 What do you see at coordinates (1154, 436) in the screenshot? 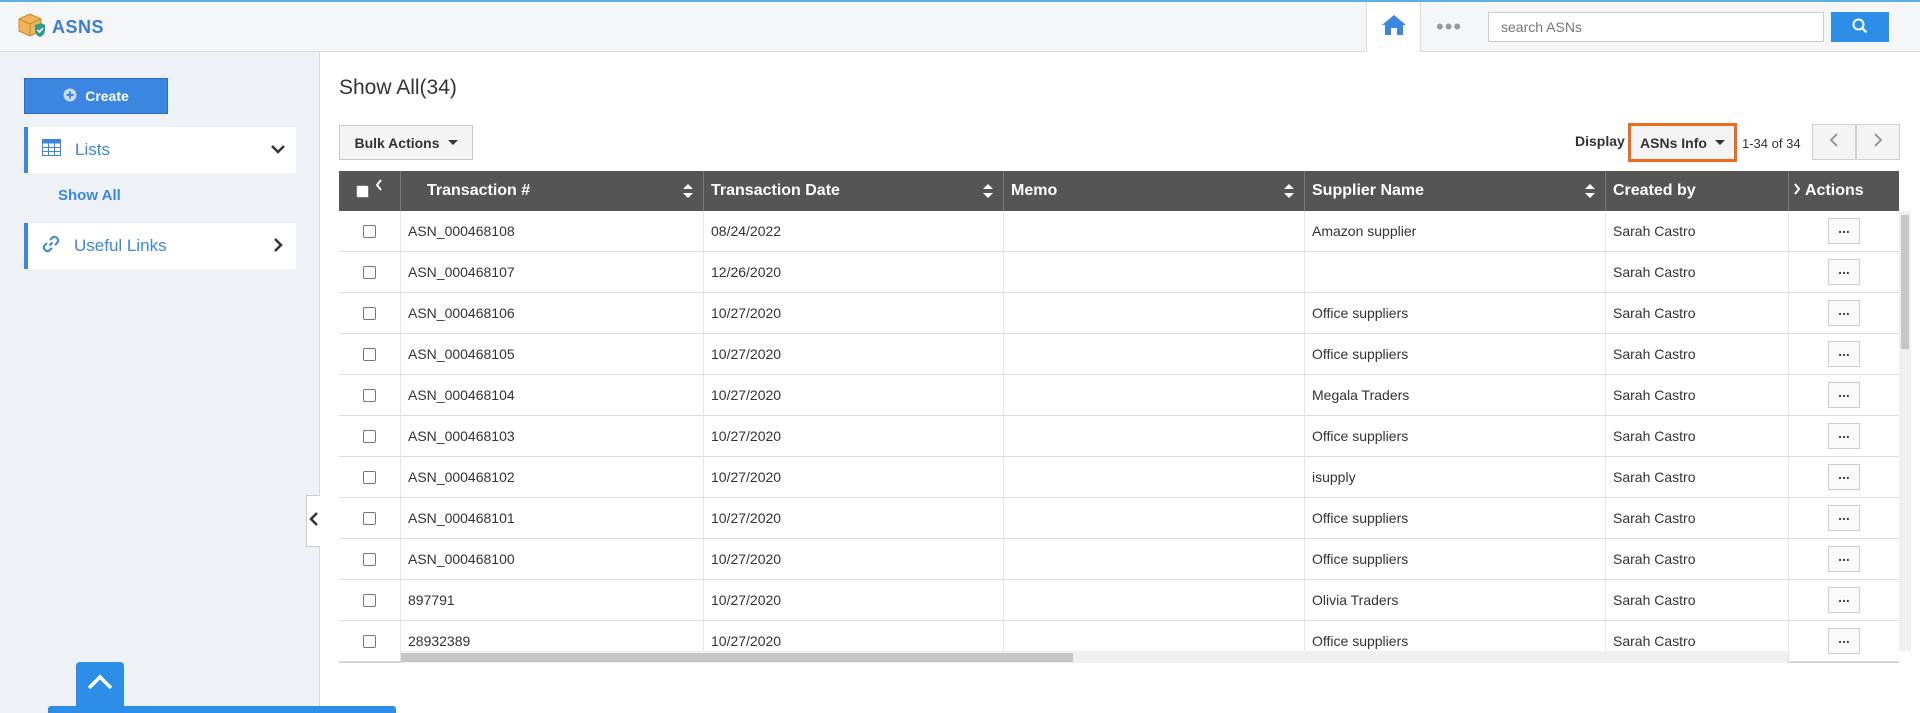
I see `memo-cell` at bounding box center [1154, 436].